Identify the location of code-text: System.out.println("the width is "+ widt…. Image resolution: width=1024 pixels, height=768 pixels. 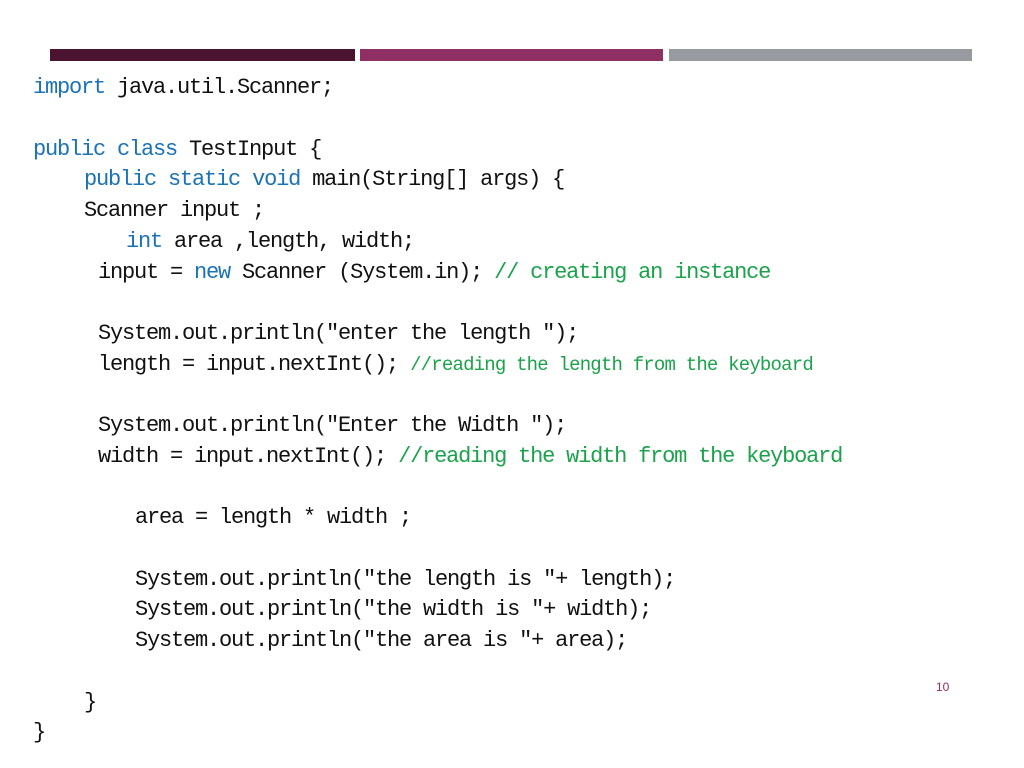
(393, 609).